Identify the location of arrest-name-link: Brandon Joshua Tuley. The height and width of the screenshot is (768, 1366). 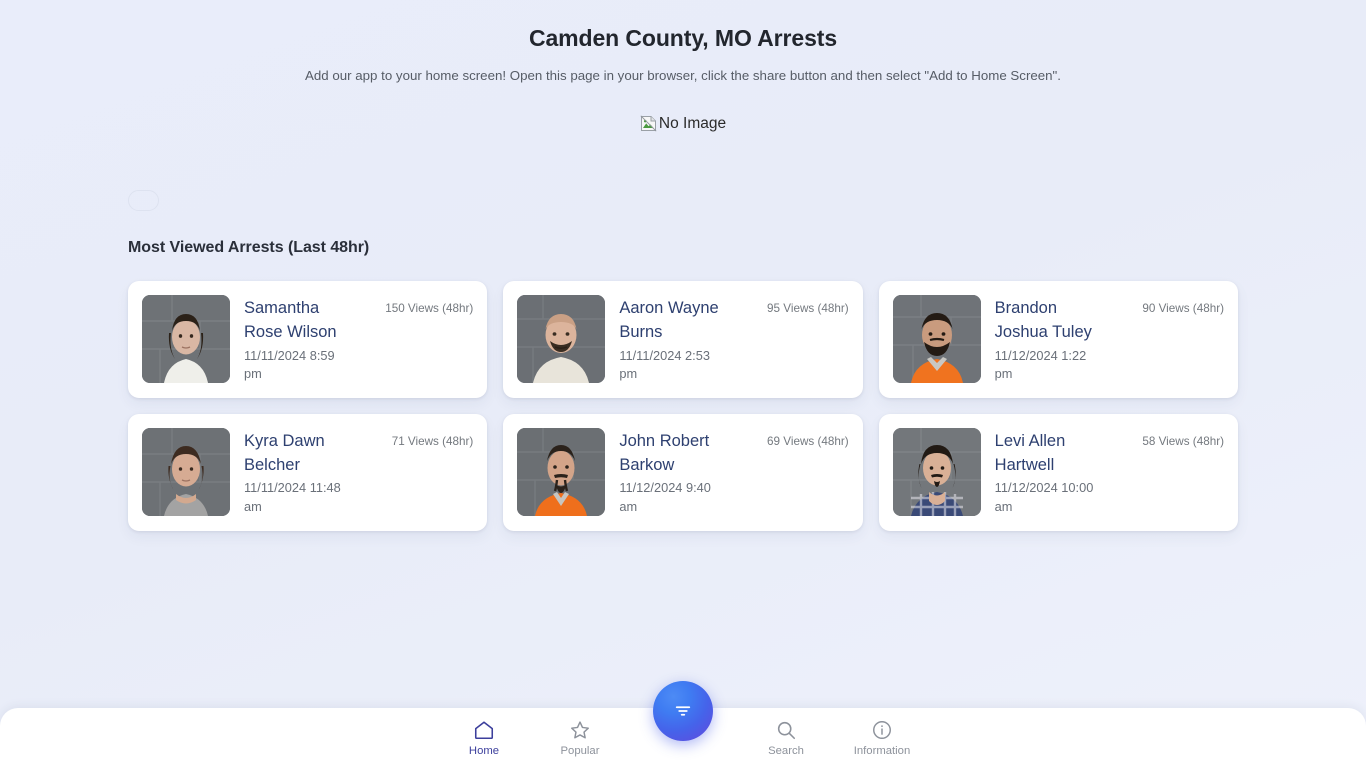
(1045, 321).